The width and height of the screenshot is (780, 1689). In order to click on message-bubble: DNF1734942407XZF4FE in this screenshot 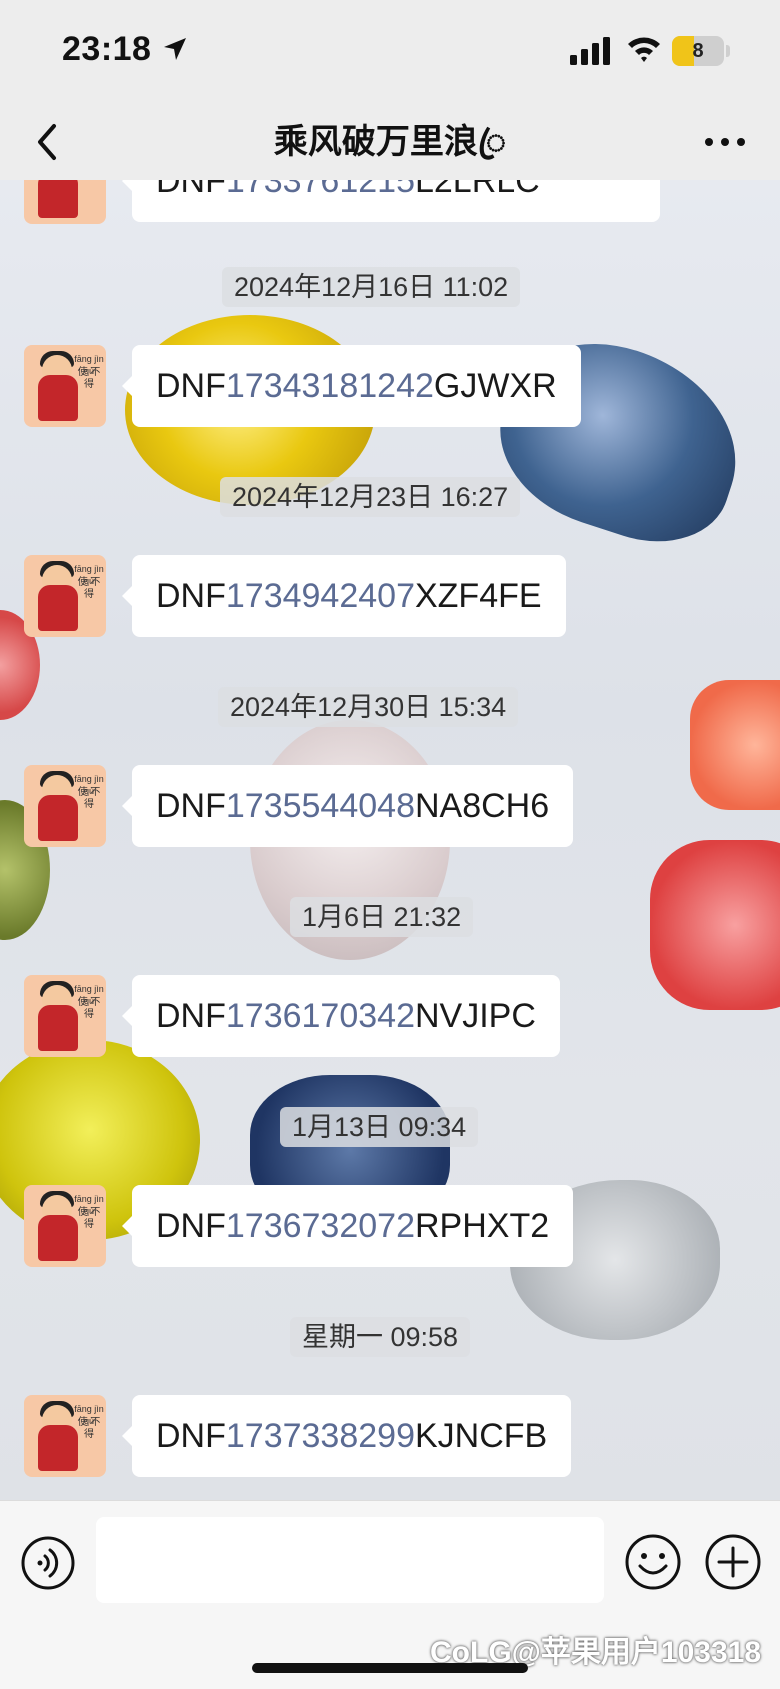, I will do `click(344, 596)`.